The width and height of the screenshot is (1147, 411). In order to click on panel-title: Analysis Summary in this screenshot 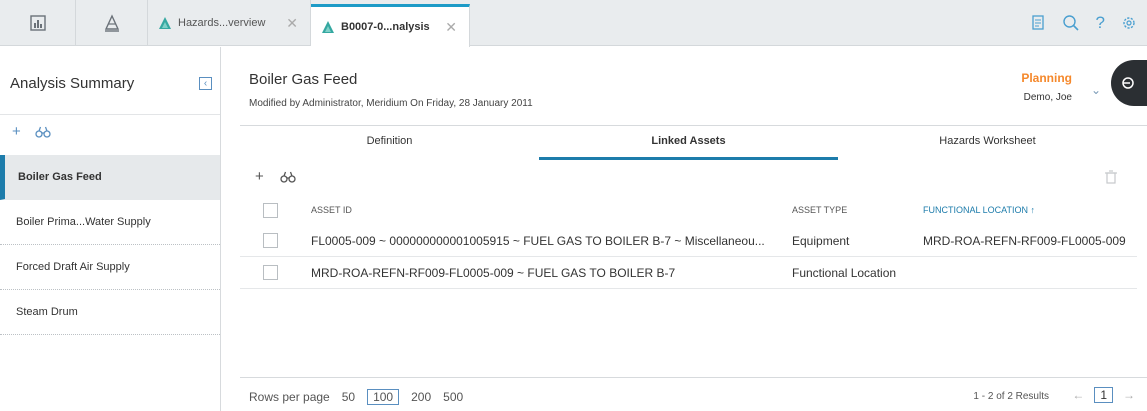, I will do `click(72, 83)`.